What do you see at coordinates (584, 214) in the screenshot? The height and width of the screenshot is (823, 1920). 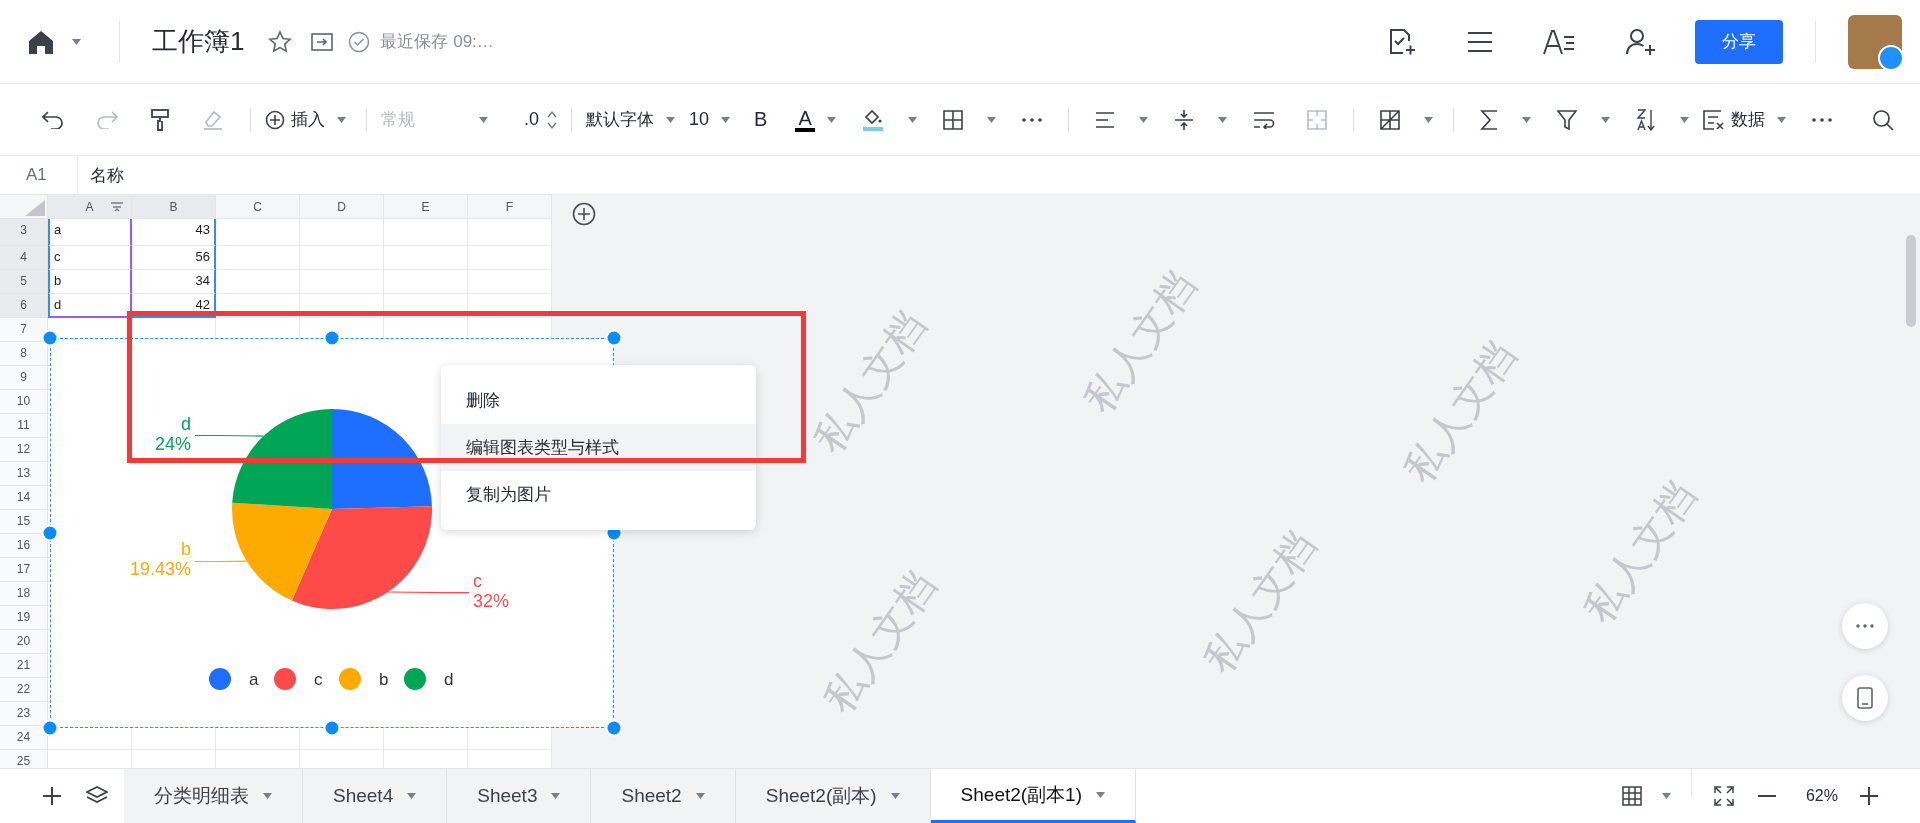 I see `add-circle-icon` at bounding box center [584, 214].